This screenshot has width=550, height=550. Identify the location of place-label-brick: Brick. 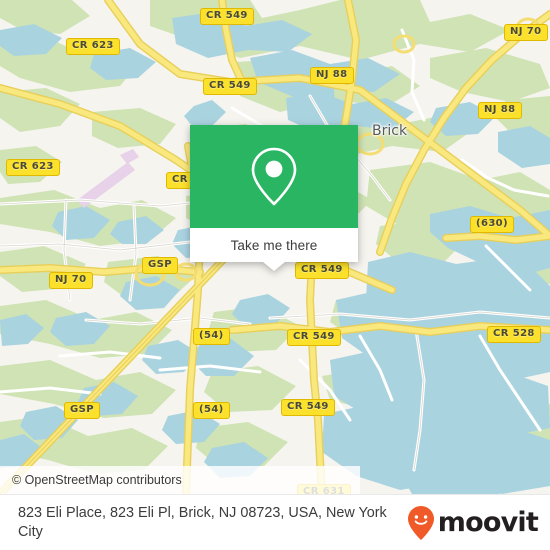
(390, 131).